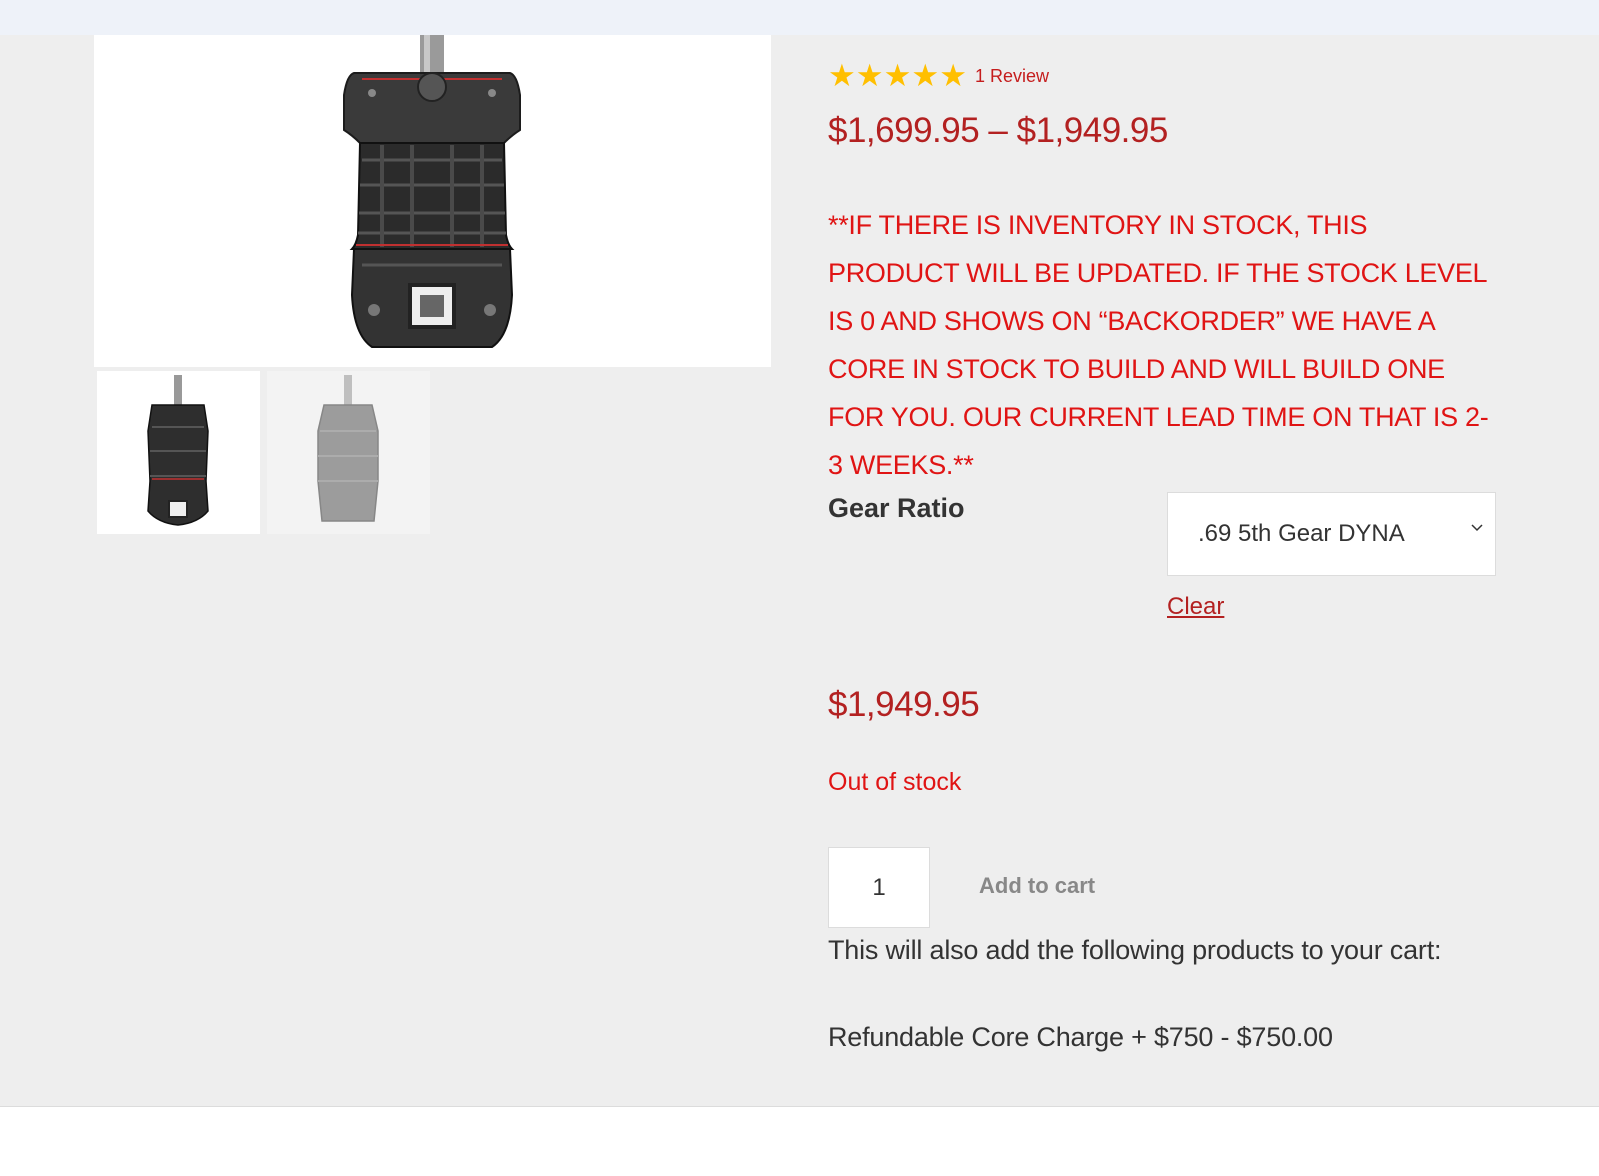  What do you see at coordinates (1037, 886) in the screenshot?
I see `add-to-cart-button: Add to cart` at bounding box center [1037, 886].